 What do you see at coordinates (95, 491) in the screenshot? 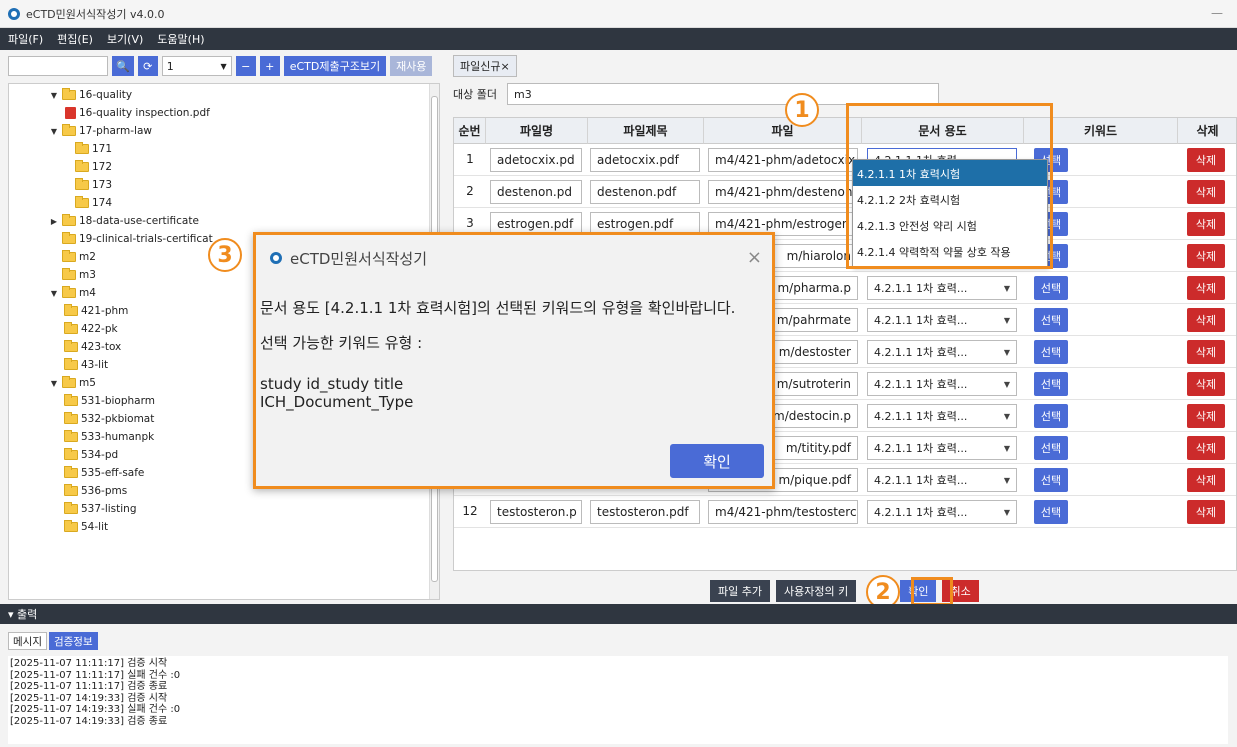
I see `tree-item: 536-pms` at bounding box center [95, 491].